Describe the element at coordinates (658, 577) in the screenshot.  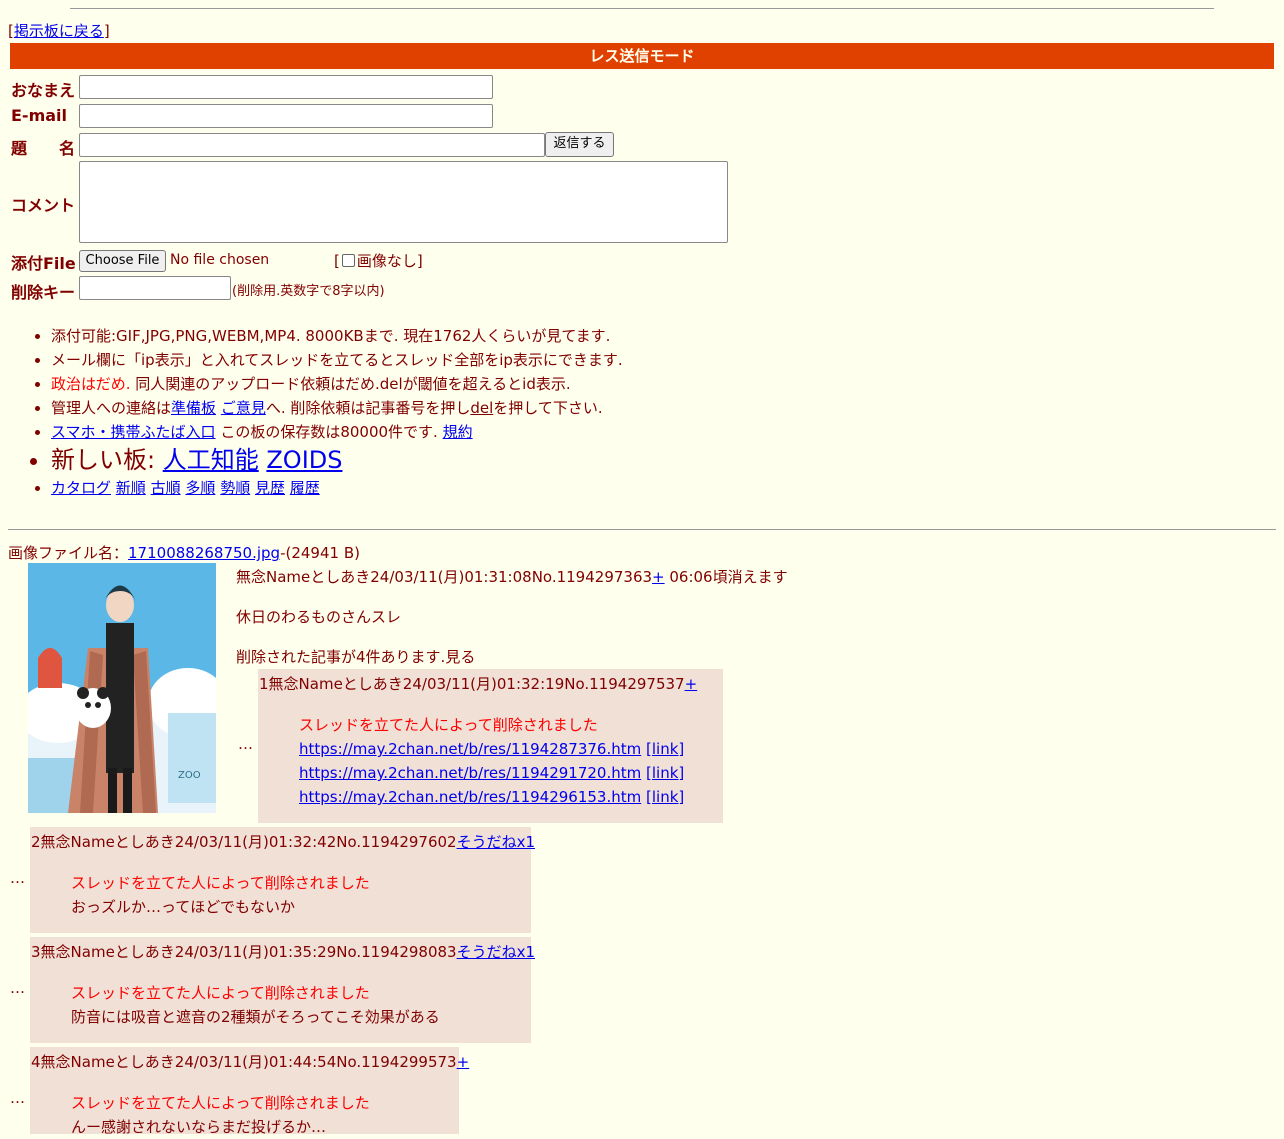
I see `op-plus-link: +` at that location.